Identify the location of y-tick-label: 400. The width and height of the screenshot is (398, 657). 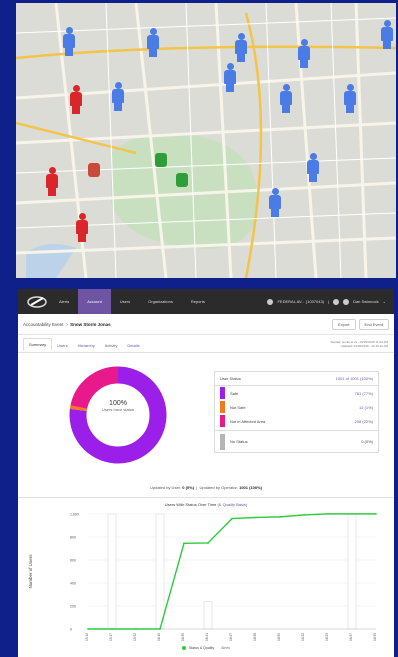
(73, 584).